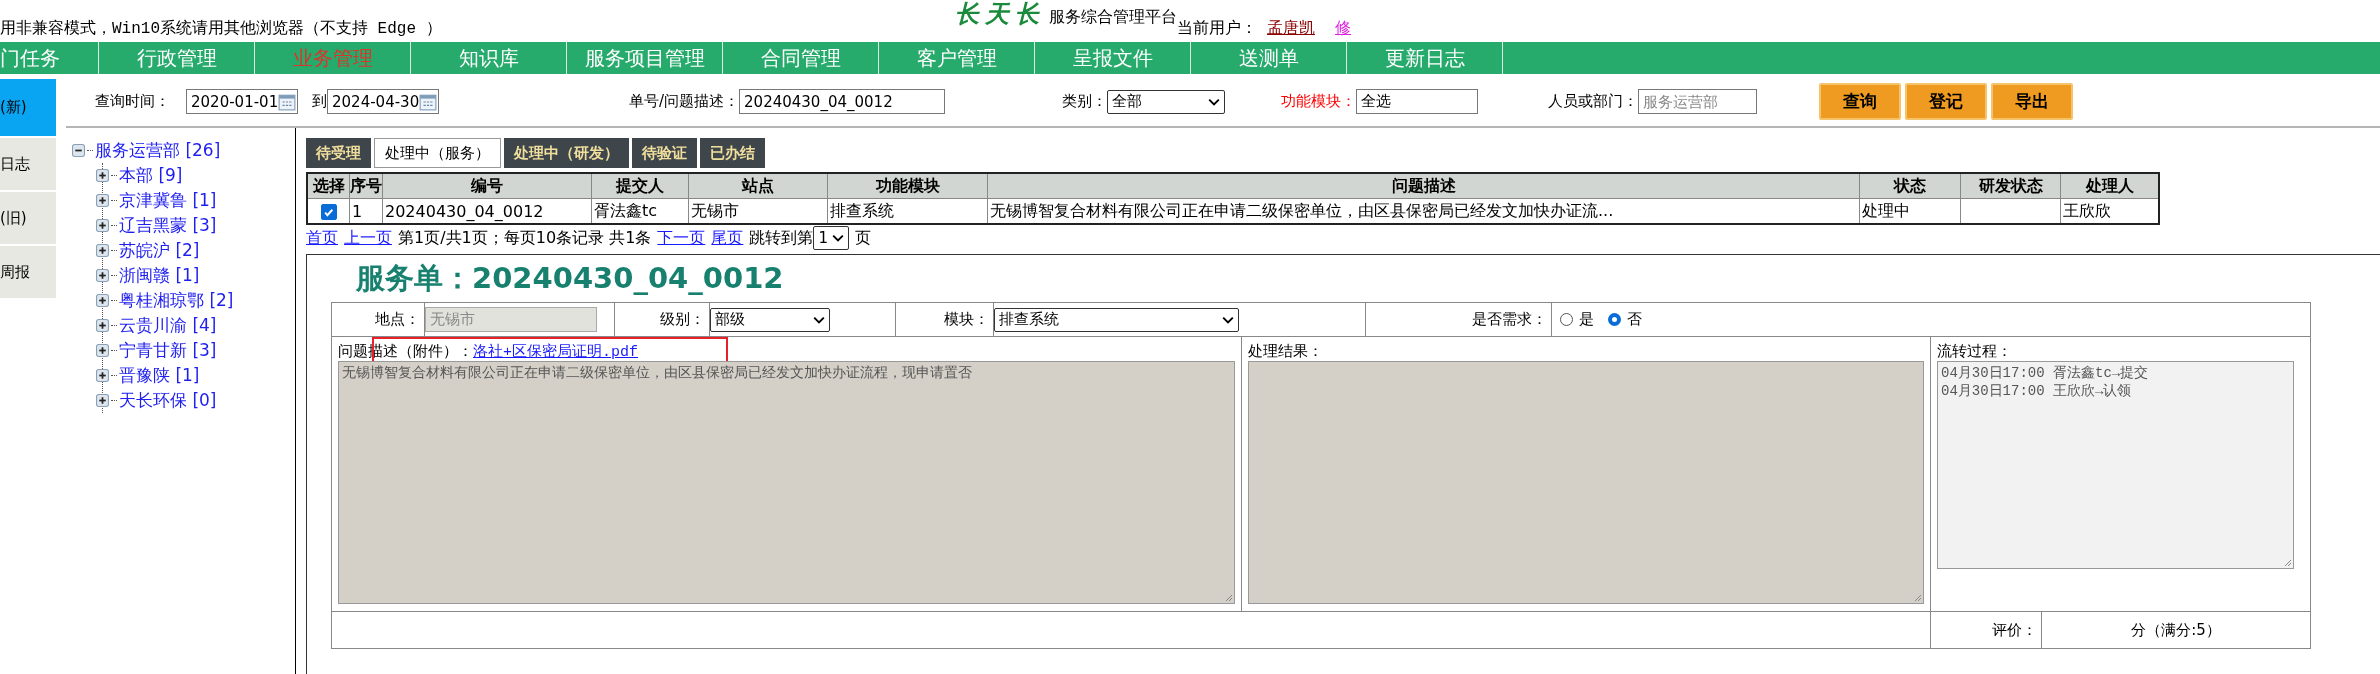 The width and height of the screenshot is (2380, 674). Describe the element at coordinates (966, 319) in the screenshot. I see `module-label: 模块：` at that location.